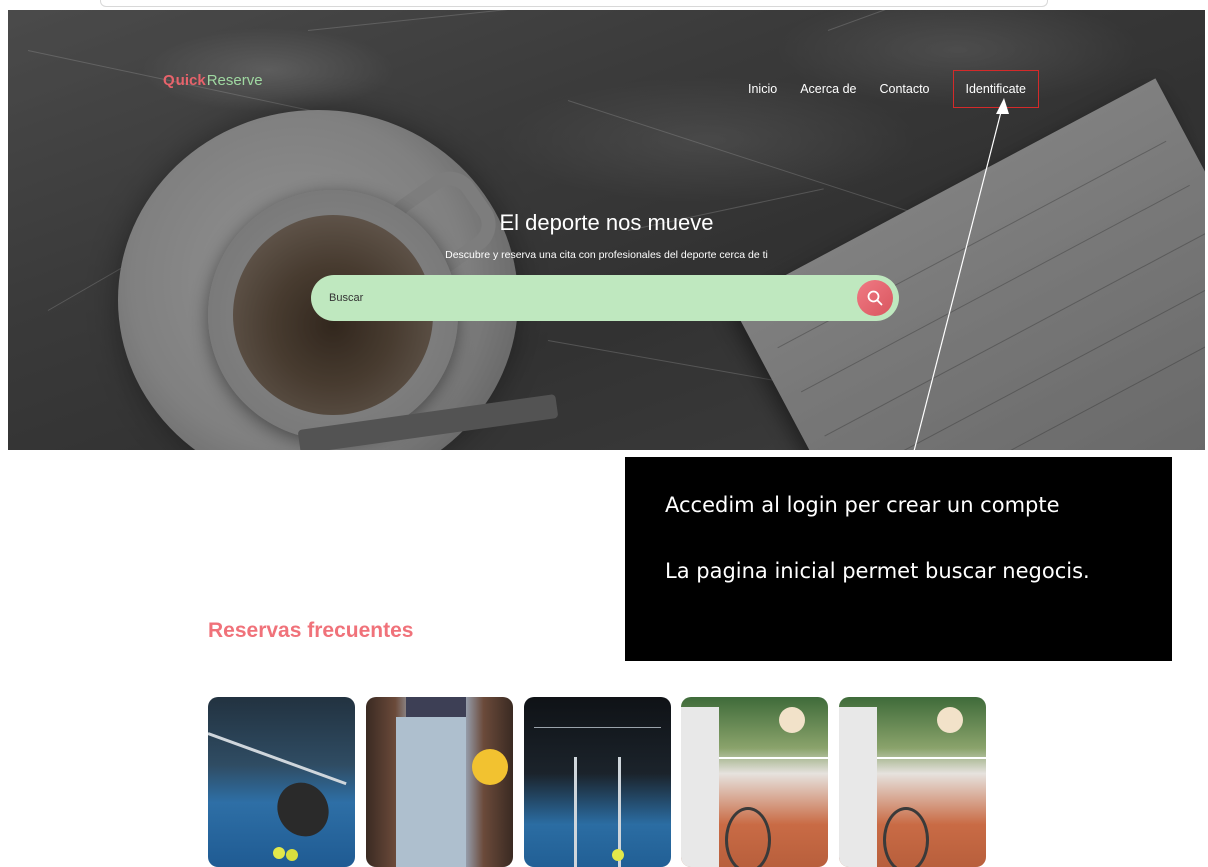 The width and height of the screenshot is (1208, 867). Describe the element at coordinates (877, 571) in the screenshot. I see `callout-line-2: La pagina inicial permet buscar negocis.` at that location.